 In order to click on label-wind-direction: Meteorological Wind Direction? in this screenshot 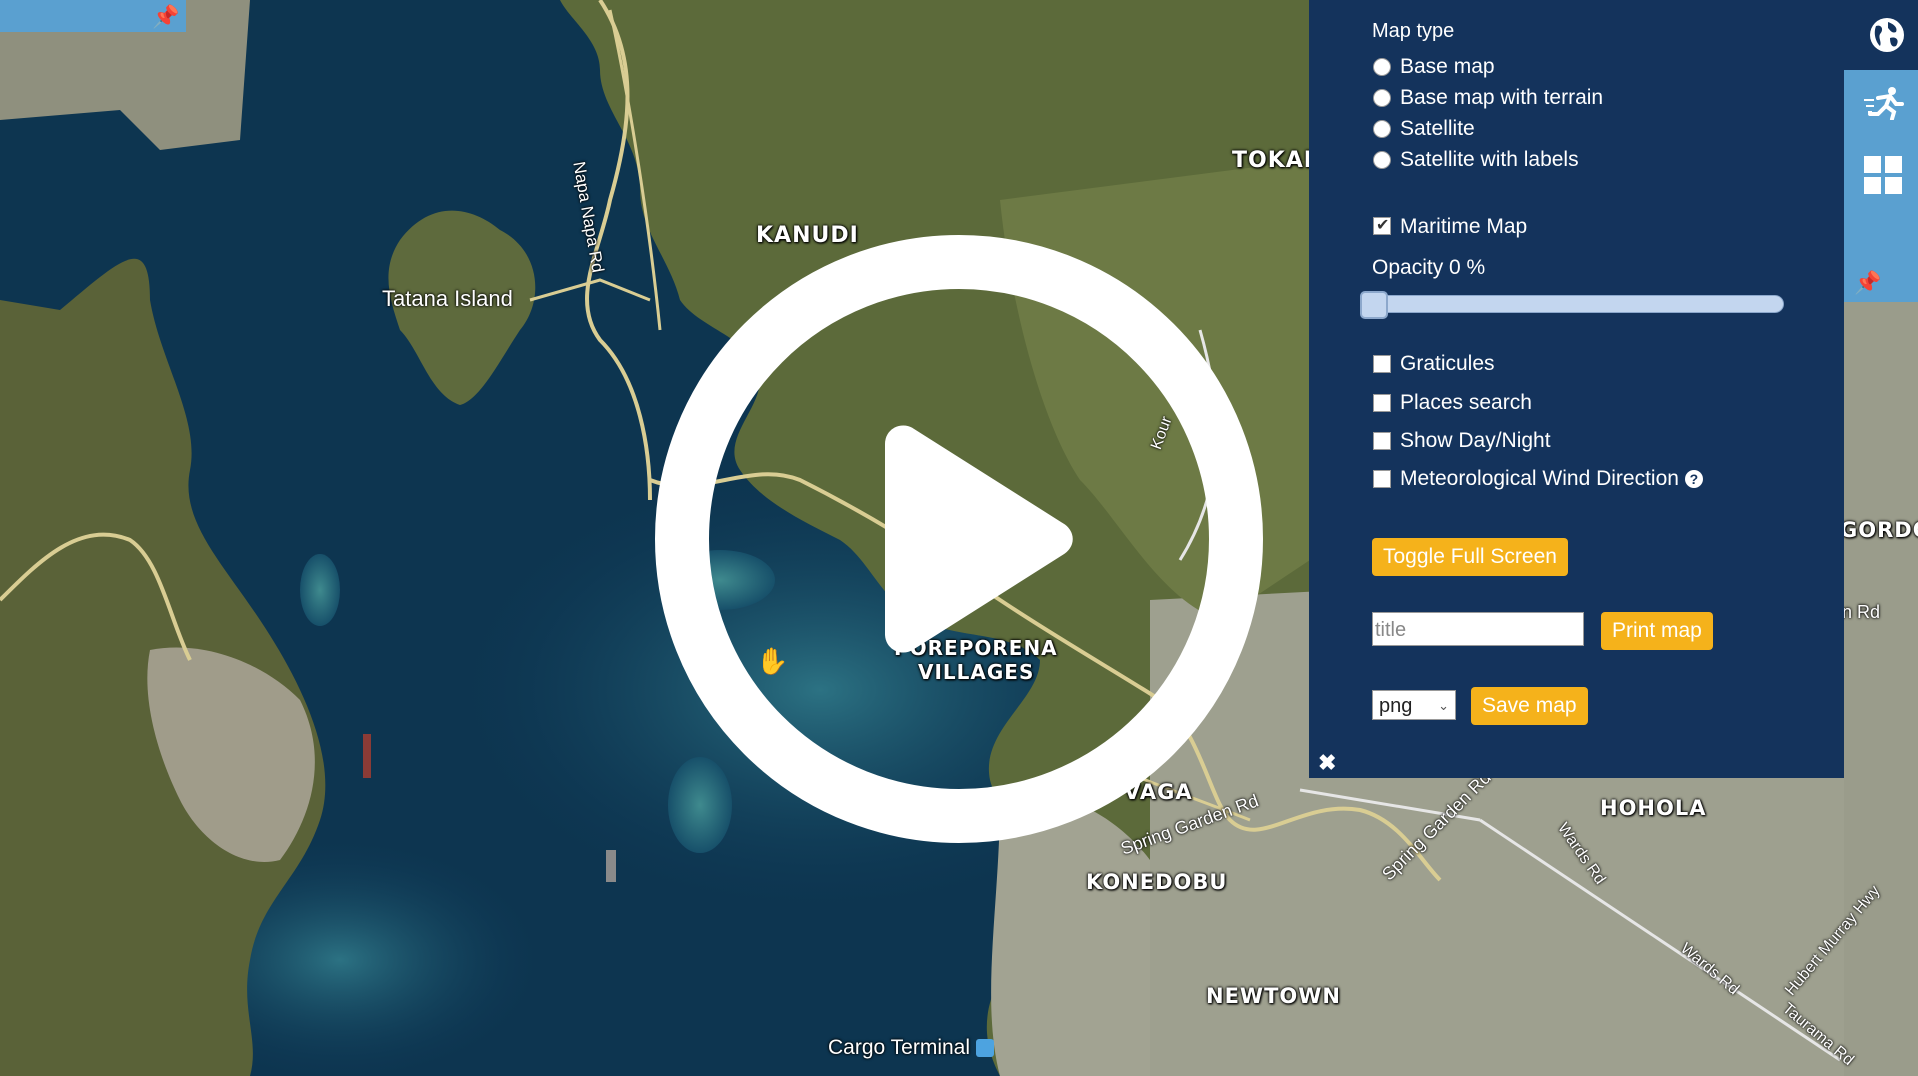, I will do `click(1551, 479)`.